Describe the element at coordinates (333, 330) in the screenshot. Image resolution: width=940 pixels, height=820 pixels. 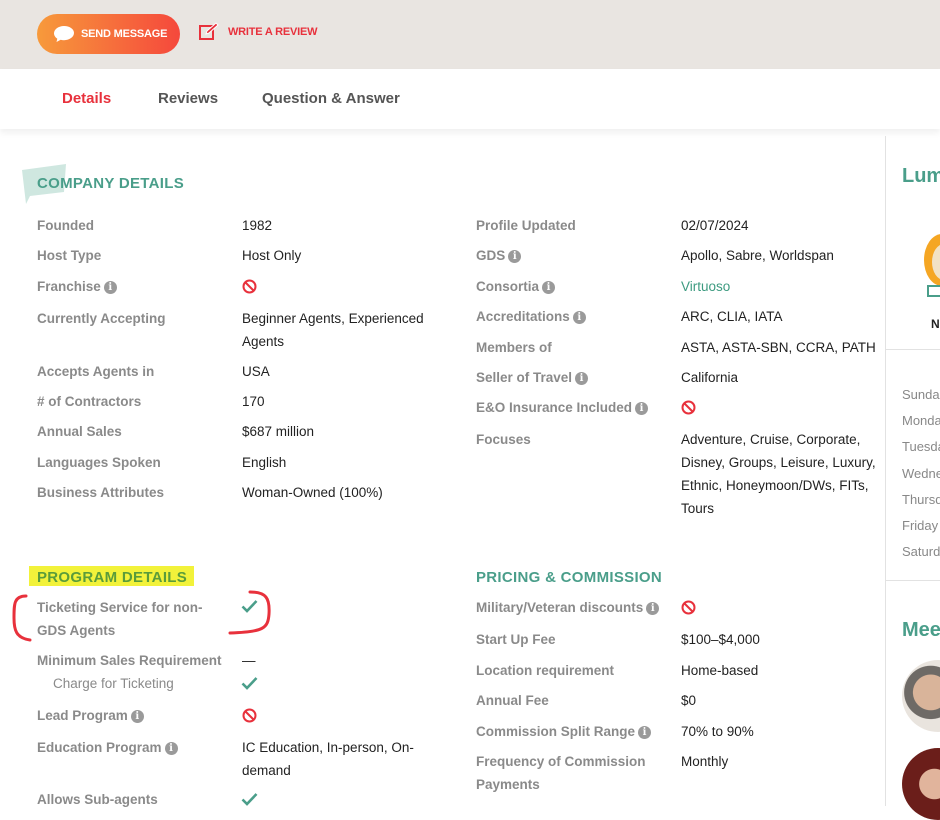
I see `currently-accepting-value: Beginner Agents, Experienced Agents` at that location.